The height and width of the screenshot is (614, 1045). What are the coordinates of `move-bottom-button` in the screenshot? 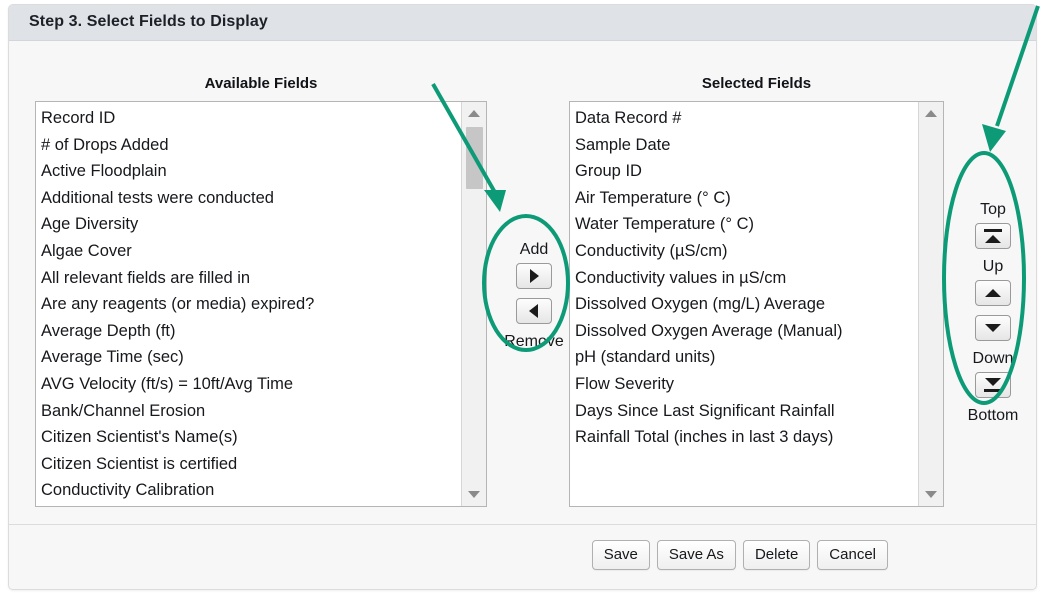 It's located at (993, 385).